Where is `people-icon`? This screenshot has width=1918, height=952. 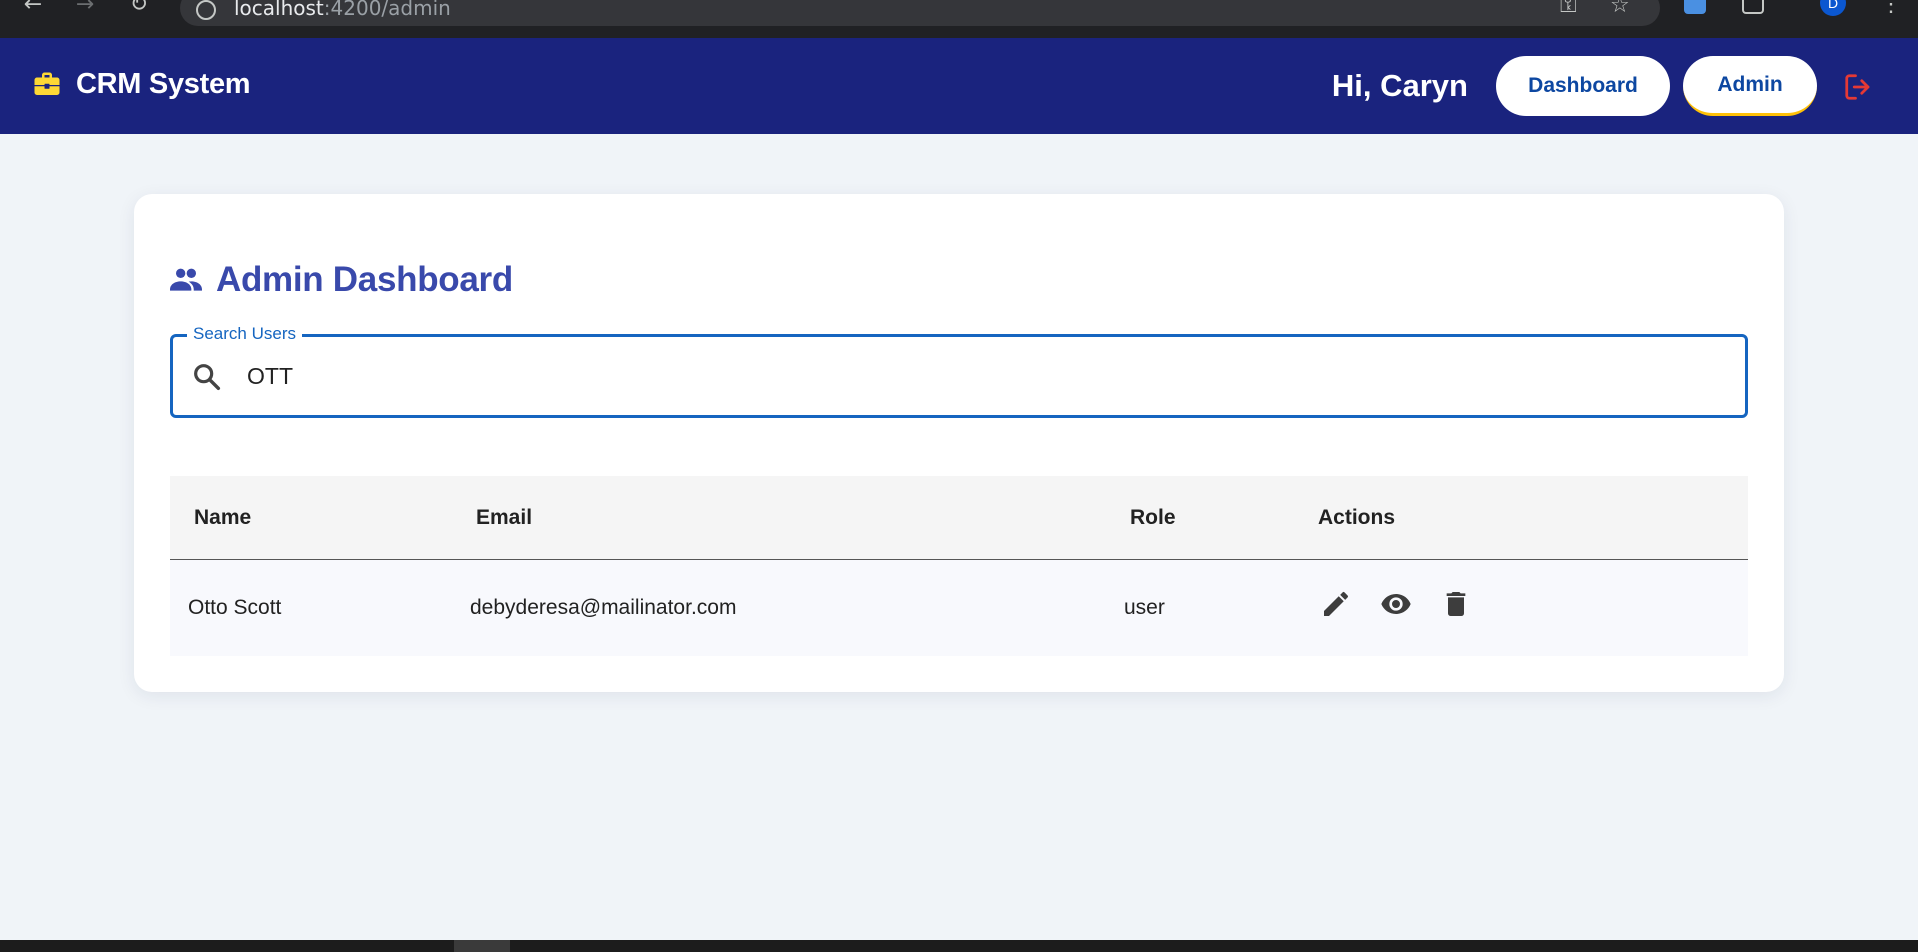
people-icon is located at coordinates (186, 279).